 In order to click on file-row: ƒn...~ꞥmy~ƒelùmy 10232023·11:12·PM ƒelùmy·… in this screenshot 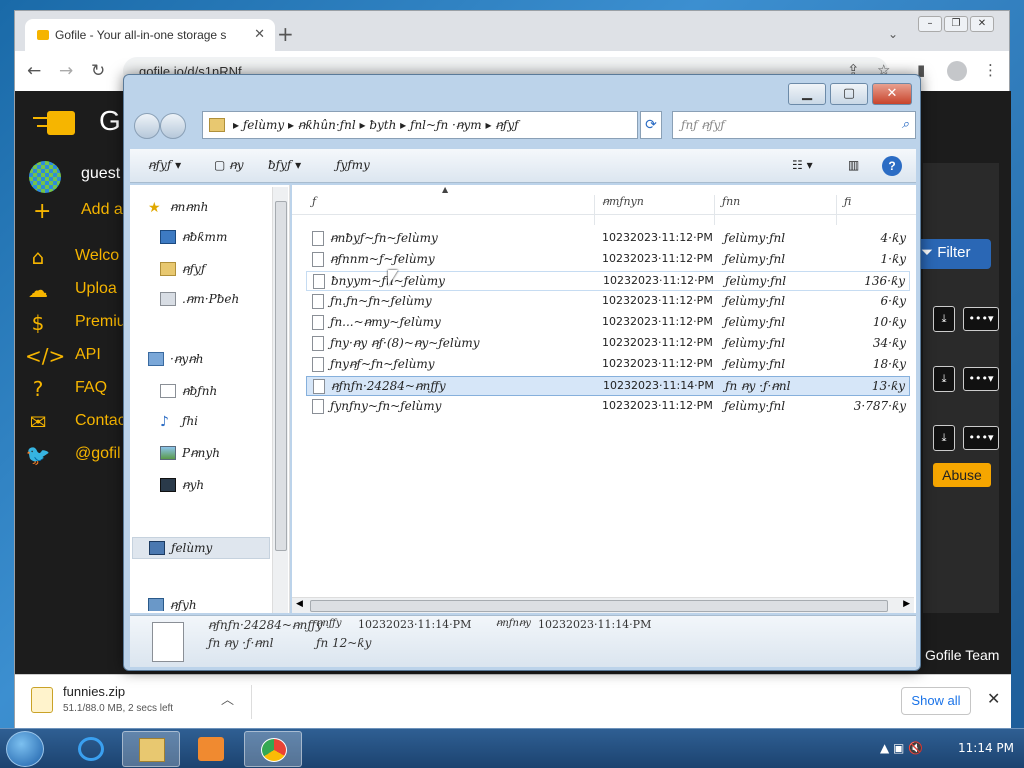, I will do `click(608, 323)`.